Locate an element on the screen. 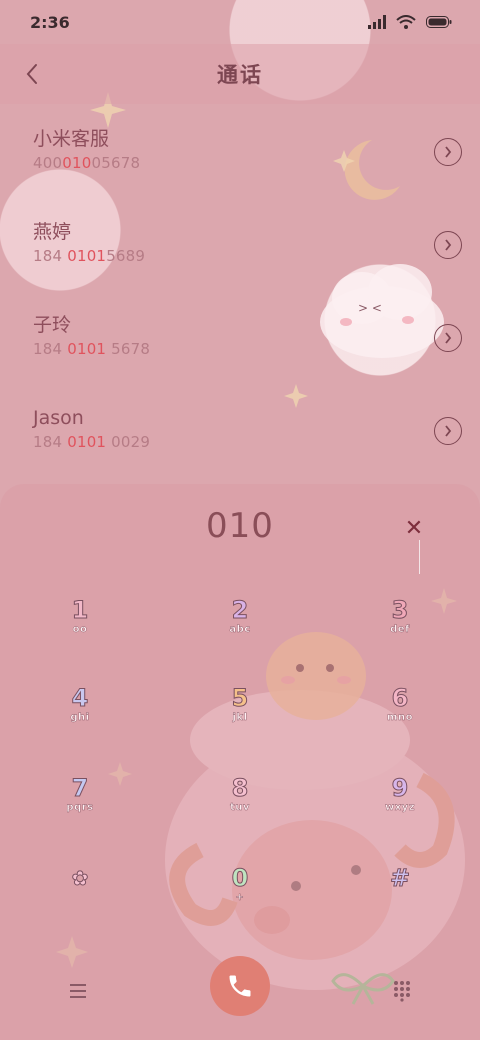 This screenshot has width=480, height=1040. status-bar: 2:36 is located at coordinates (240, 22).